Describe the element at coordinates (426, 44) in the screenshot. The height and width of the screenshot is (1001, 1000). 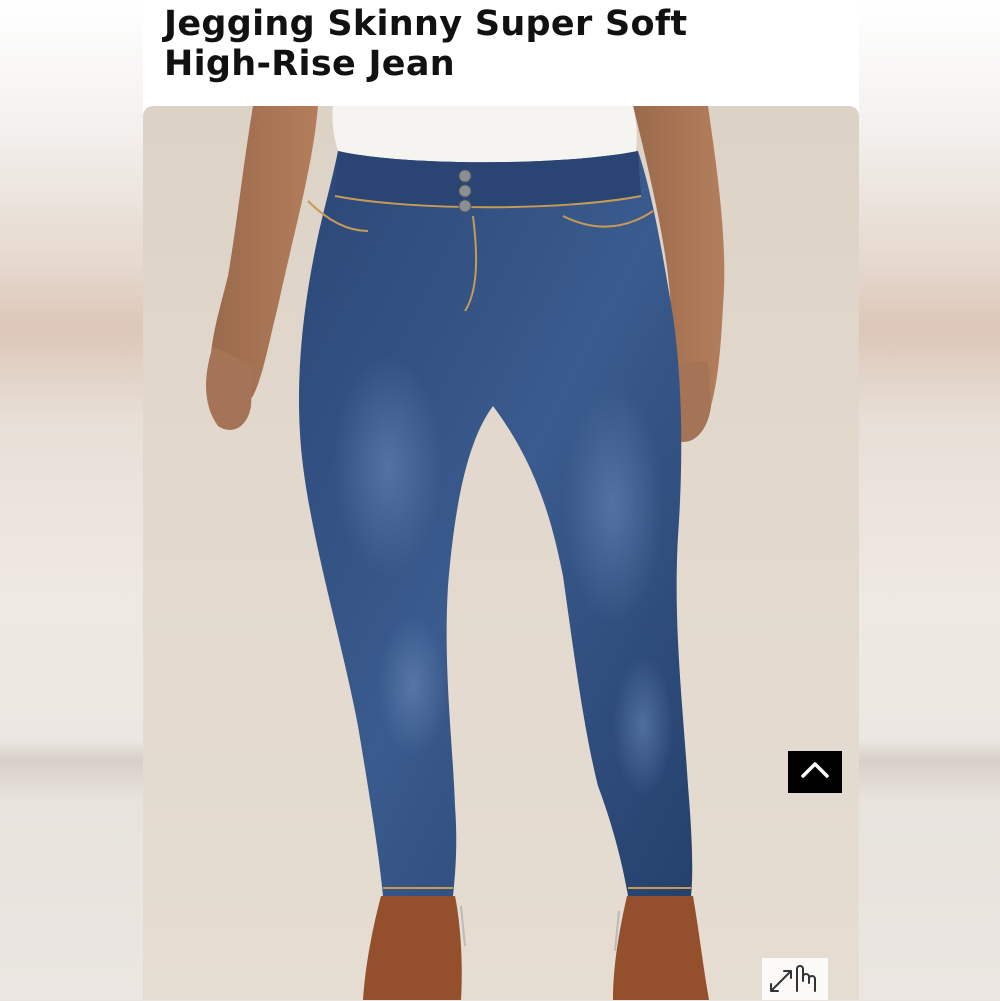
I see `product-title: Jegging Skinny Super Soft High-Rise Jean` at that location.